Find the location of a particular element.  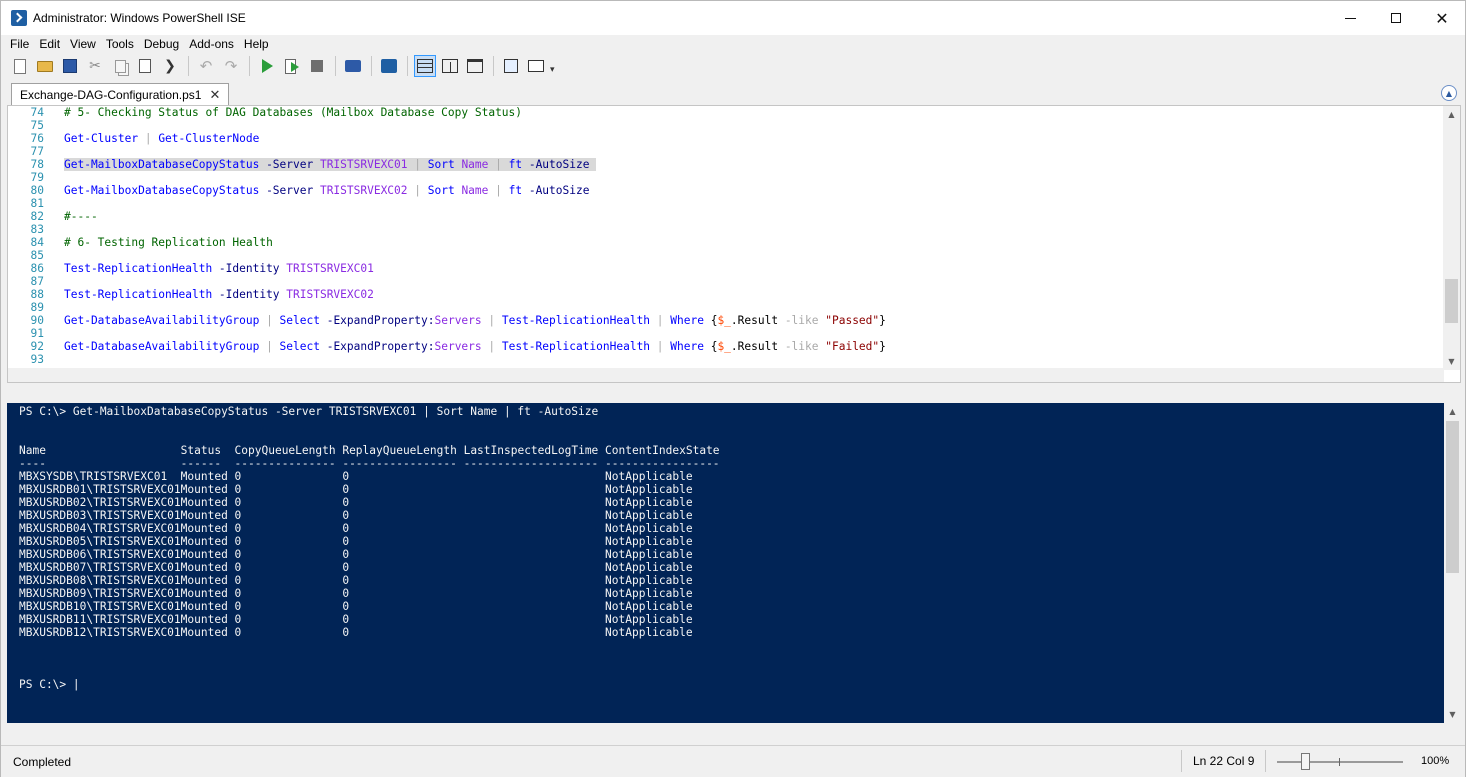

run-script-button is located at coordinates (267, 66).